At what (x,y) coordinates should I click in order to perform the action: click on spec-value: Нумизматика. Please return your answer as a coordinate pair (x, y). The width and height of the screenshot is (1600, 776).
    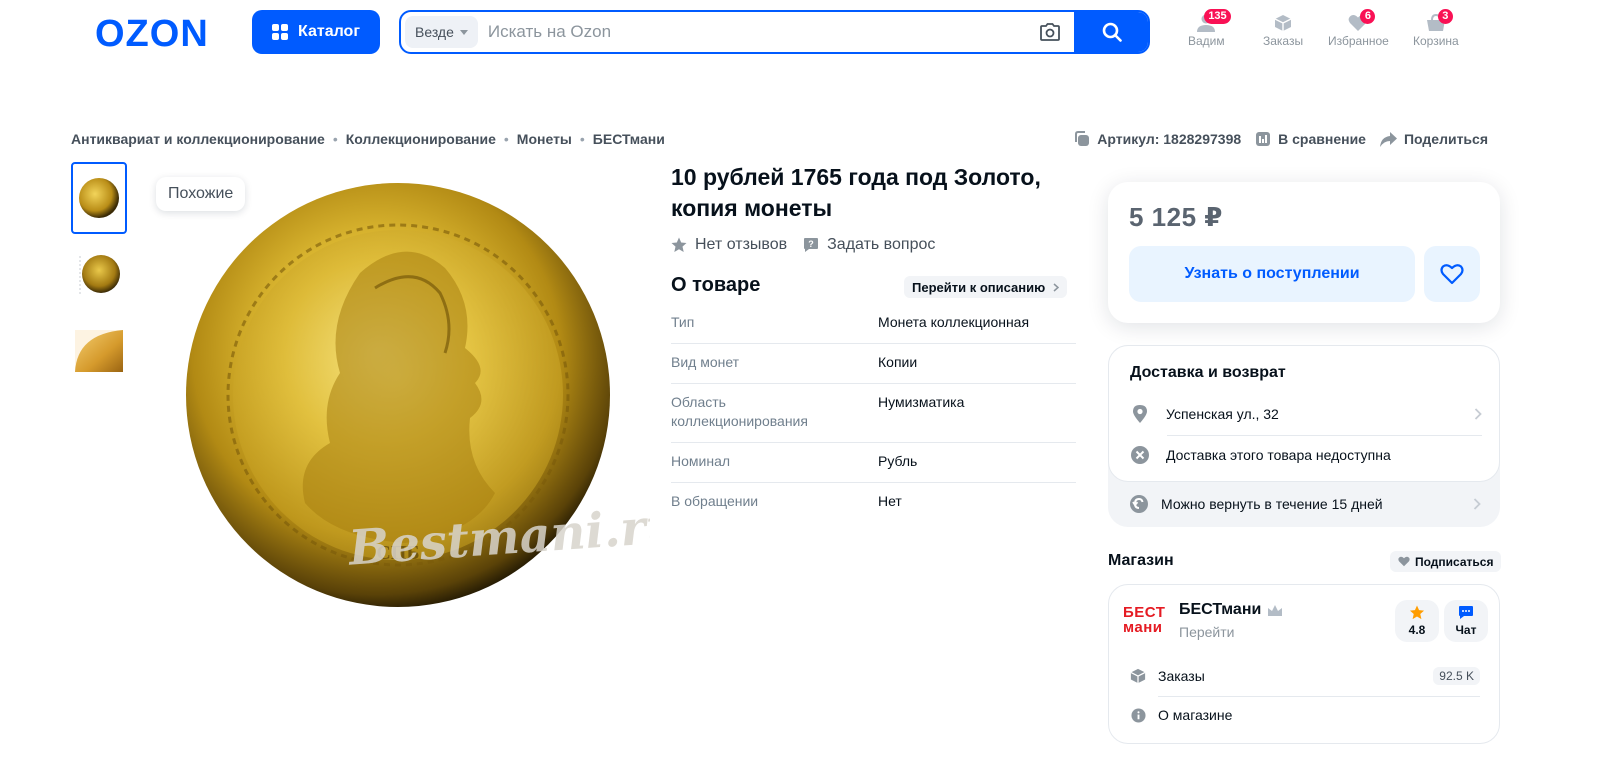
    Looking at the image, I should click on (921, 402).